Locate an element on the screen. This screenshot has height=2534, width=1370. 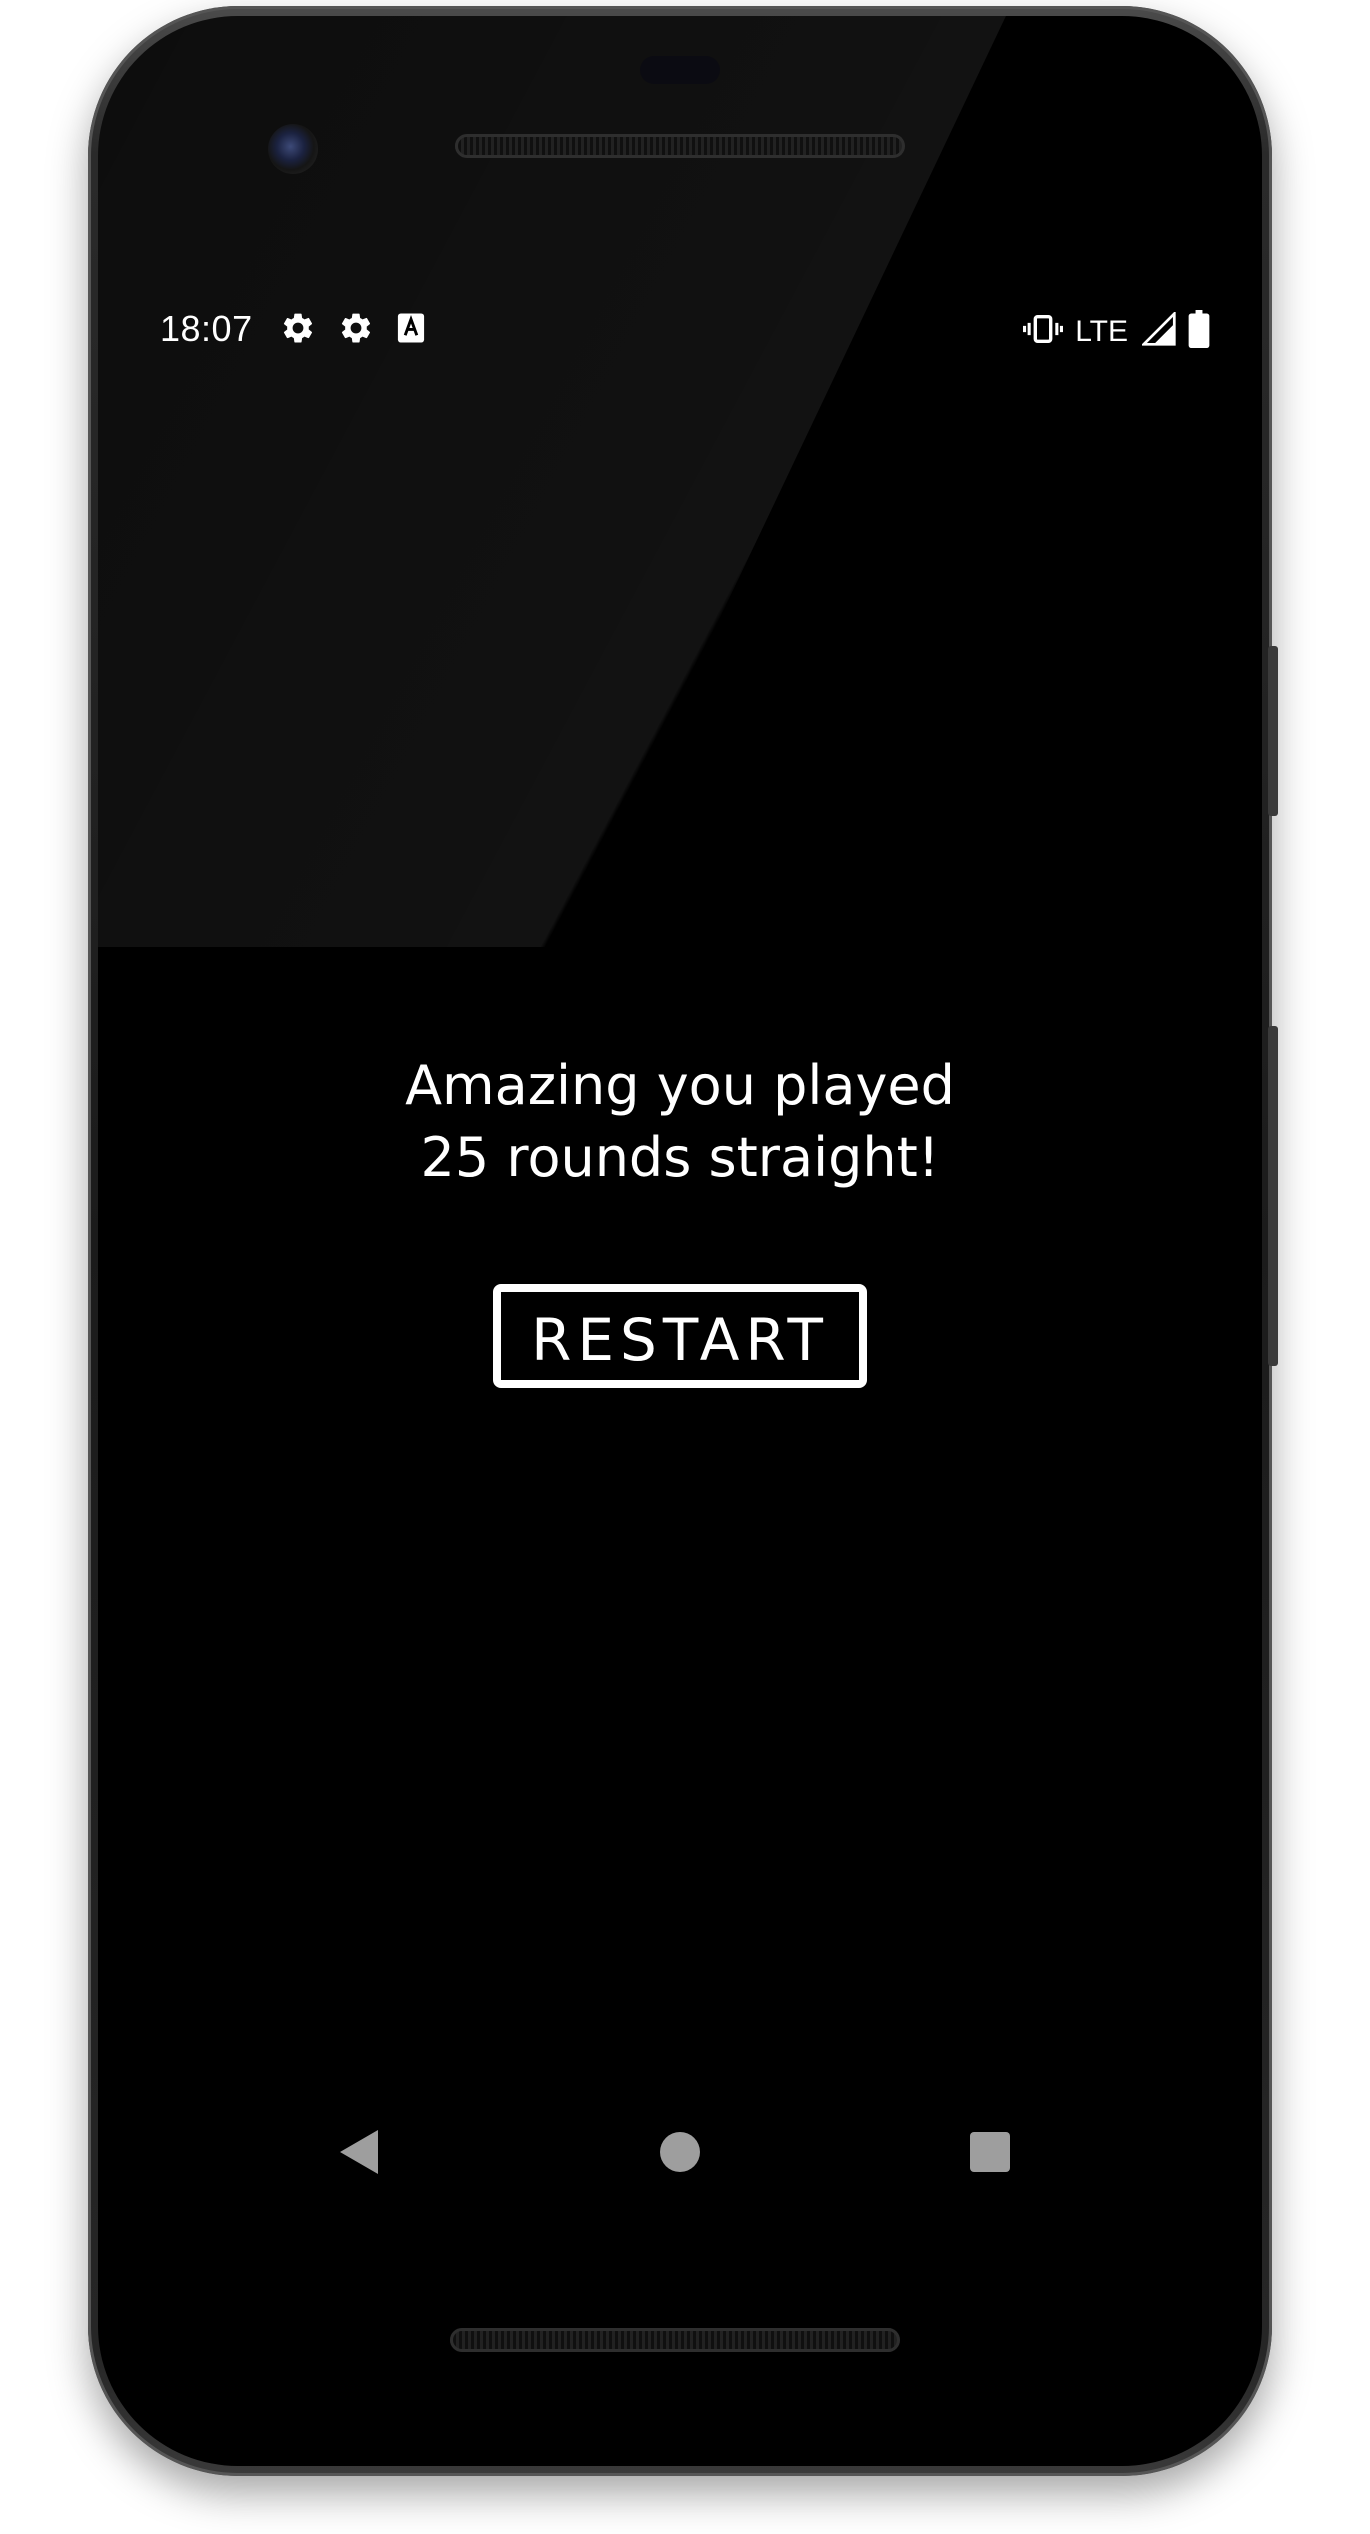
vibrate-icon is located at coordinates (1043, 331).